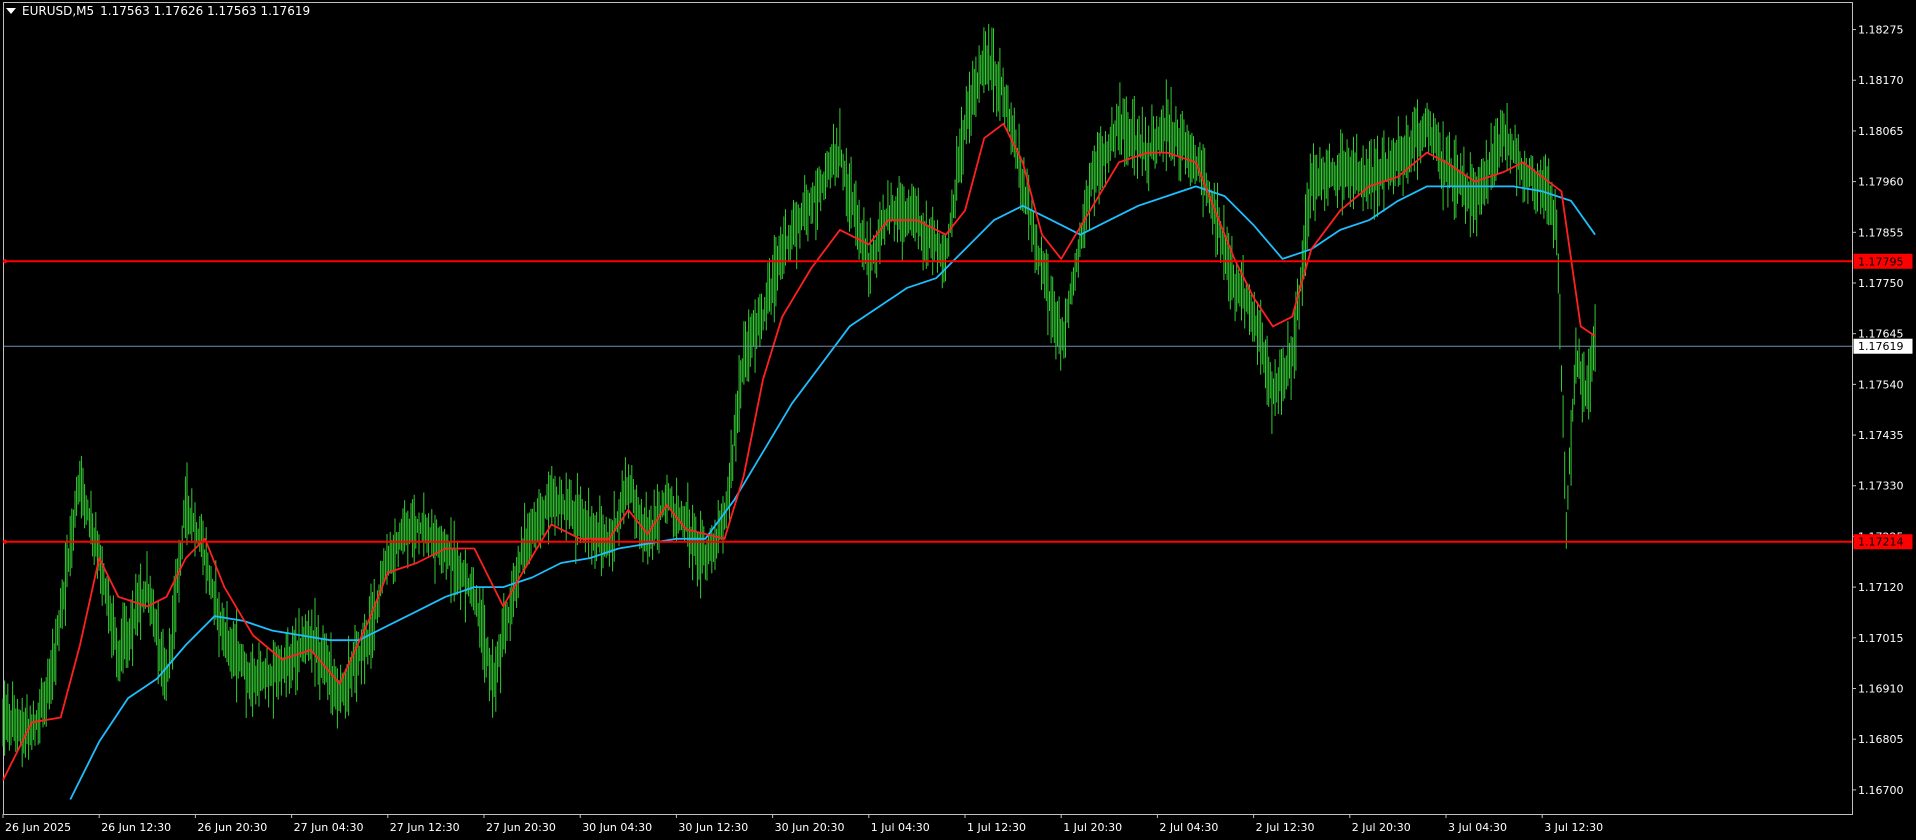  Describe the element at coordinates (1881, 334) in the screenshot. I see `price-tick-label: 1.17645` at that location.